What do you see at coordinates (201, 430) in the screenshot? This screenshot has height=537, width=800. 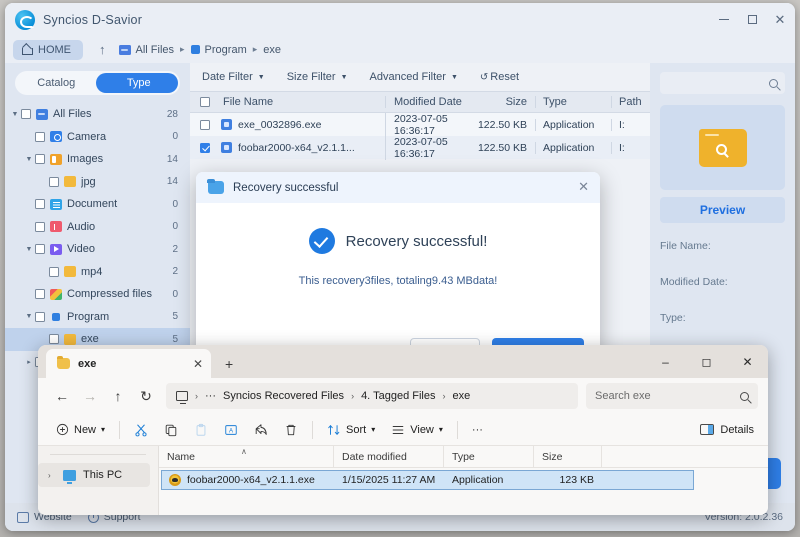 I see `paste-button` at bounding box center [201, 430].